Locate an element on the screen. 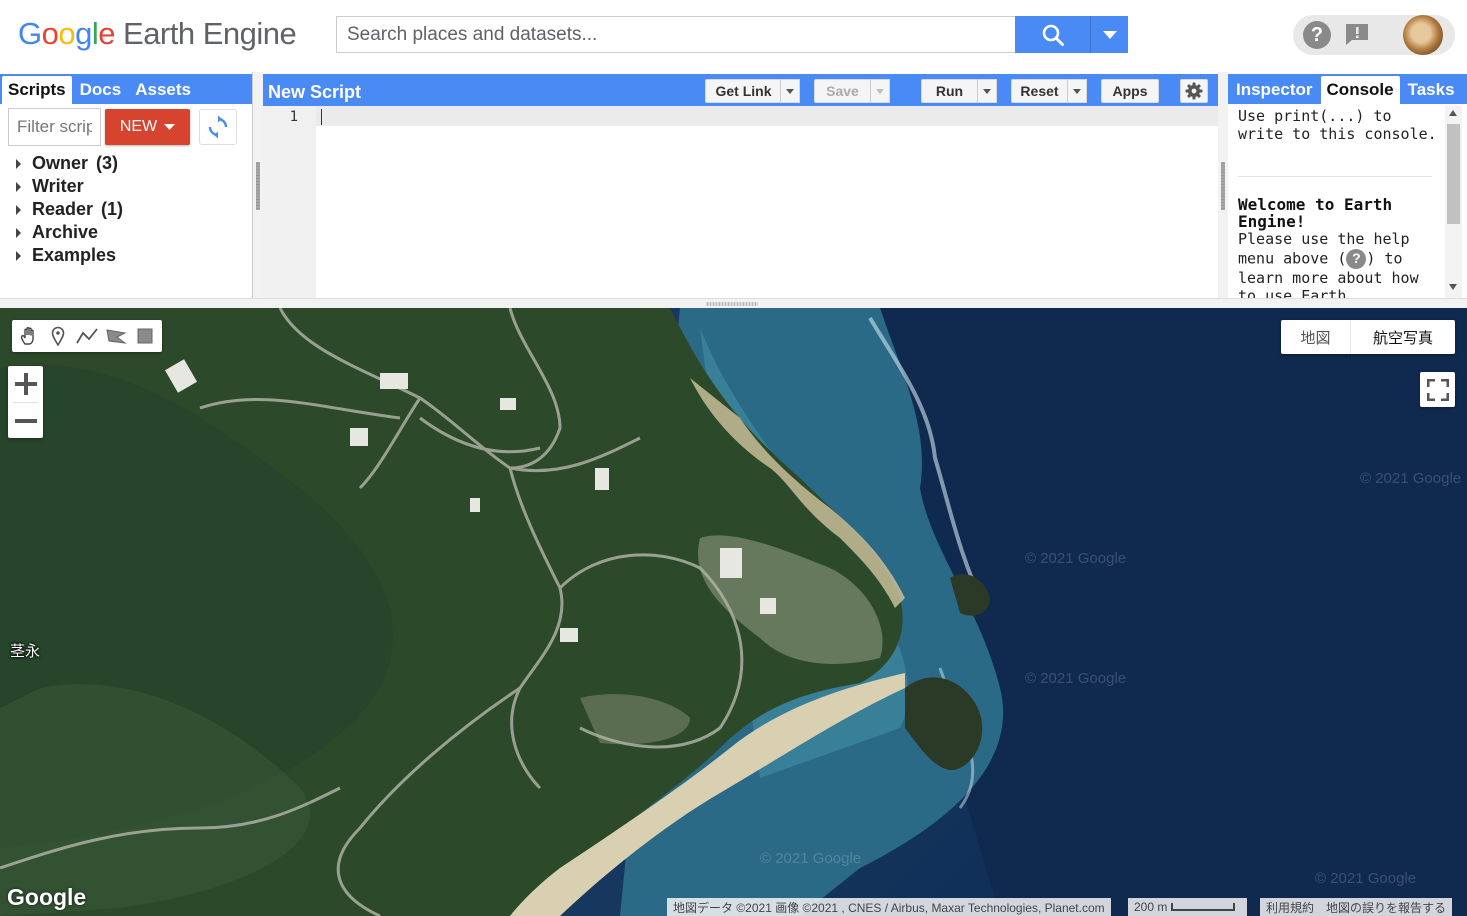 The height and width of the screenshot is (916, 1467). gear-icon is located at coordinates (1194, 91).